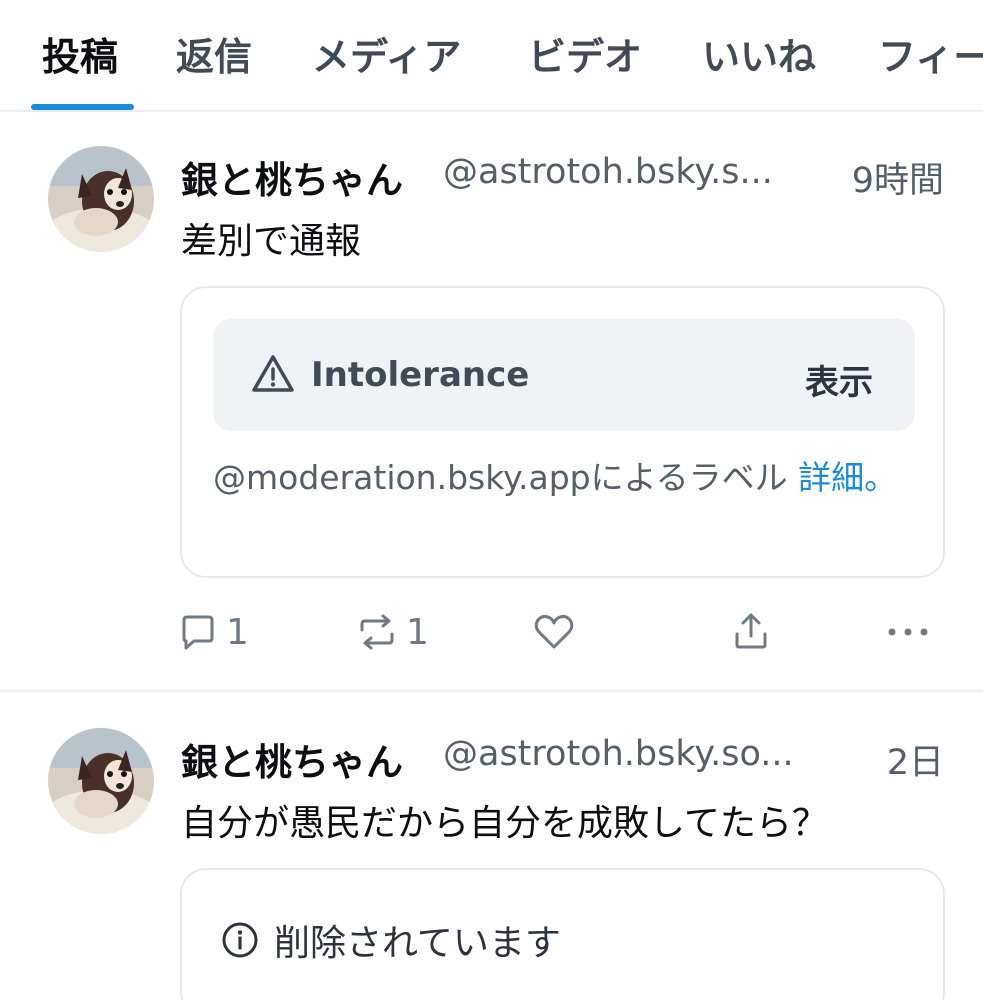 The width and height of the screenshot is (983, 1000). I want to click on more-dots-icon, so click(908, 632).